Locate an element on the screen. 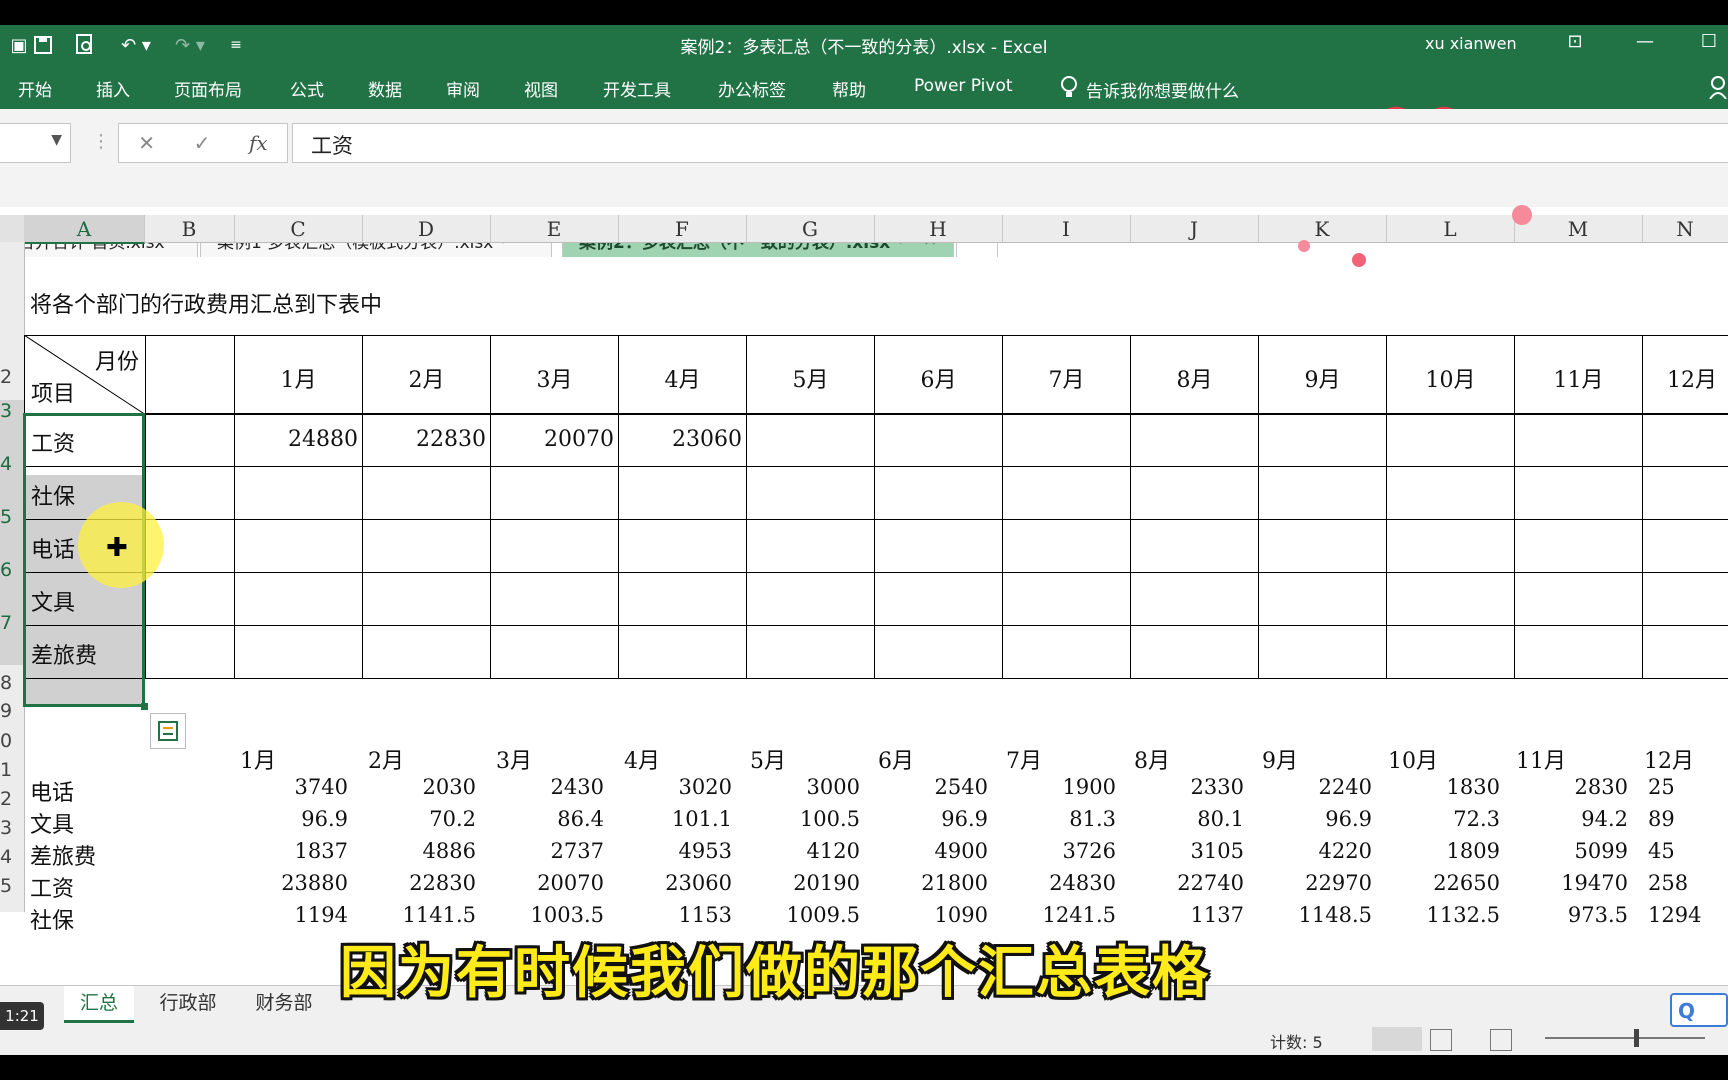 This screenshot has height=1080, width=1728. column-header: I is located at coordinates (1066, 228).